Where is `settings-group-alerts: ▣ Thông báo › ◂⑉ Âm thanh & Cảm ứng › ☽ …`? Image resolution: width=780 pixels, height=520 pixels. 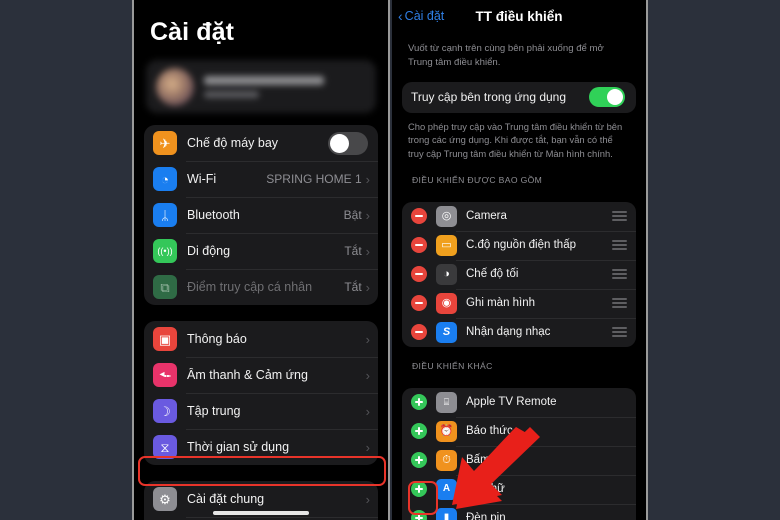
settings-group-alerts: ▣ Thông báo › ◂⑉ Âm thanh & Cảm ứng › ☽ … is located at coordinates (261, 393).